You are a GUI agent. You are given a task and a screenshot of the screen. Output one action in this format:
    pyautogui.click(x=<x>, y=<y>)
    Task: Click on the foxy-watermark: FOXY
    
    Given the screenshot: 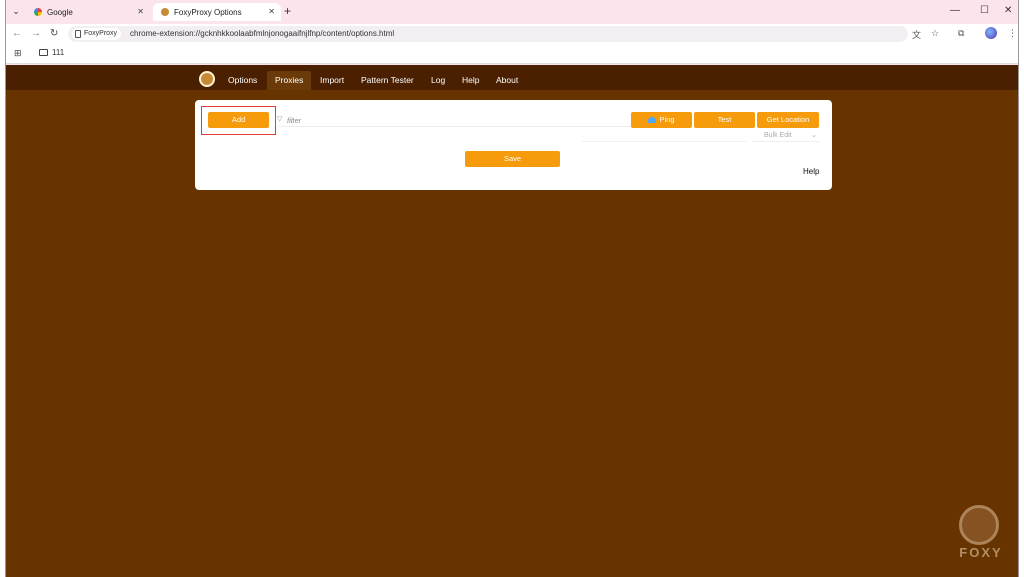 What is the action you would take?
    pyautogui.click(x=981, y=535)
    